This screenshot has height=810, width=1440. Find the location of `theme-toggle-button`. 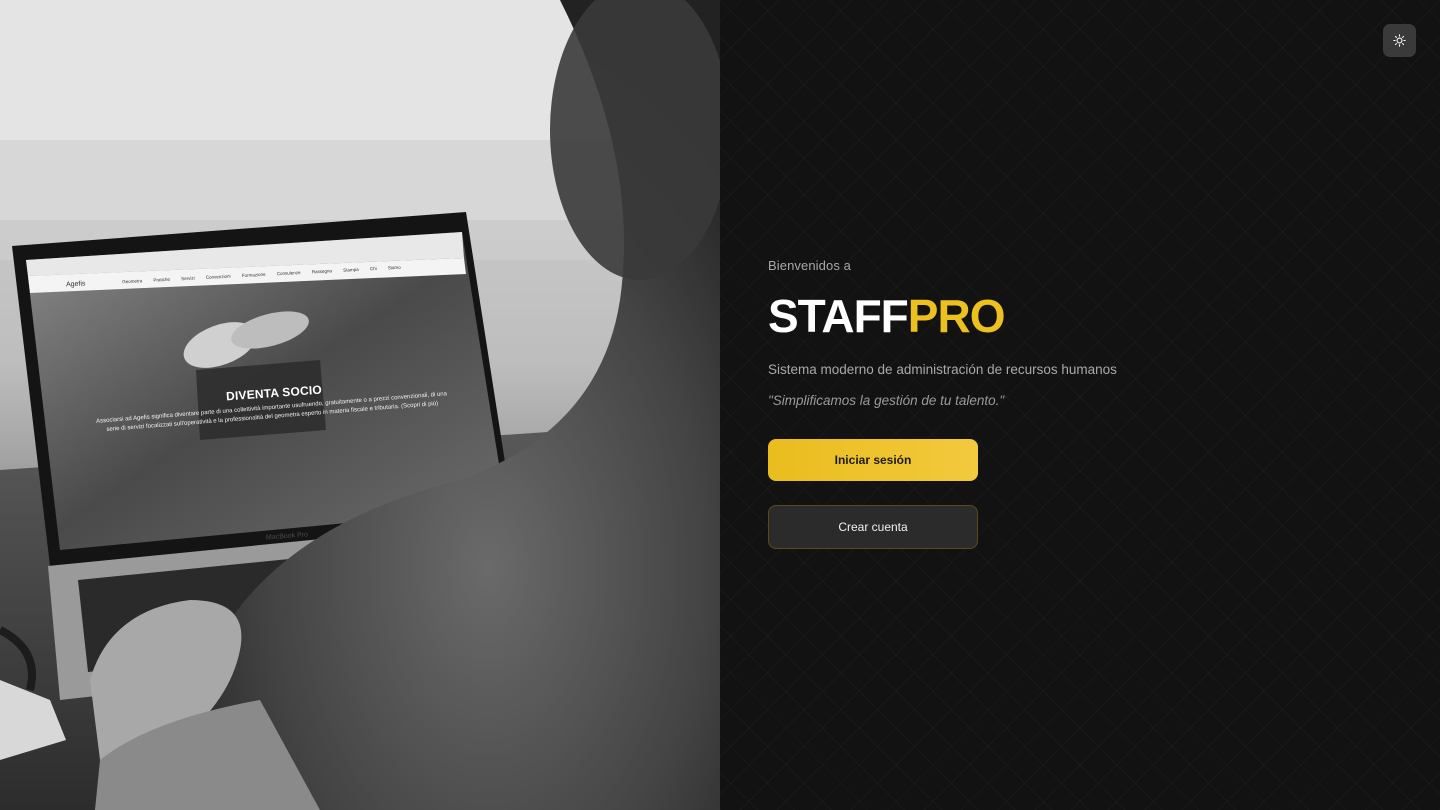

theme-toggle-button is located at coordinates (1399, 40).